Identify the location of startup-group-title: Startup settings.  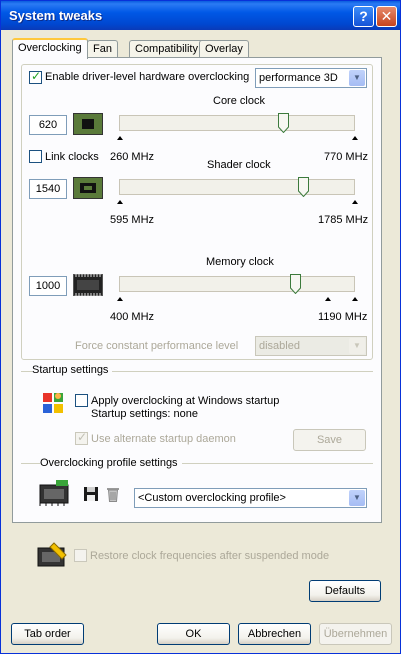
(72, 370).